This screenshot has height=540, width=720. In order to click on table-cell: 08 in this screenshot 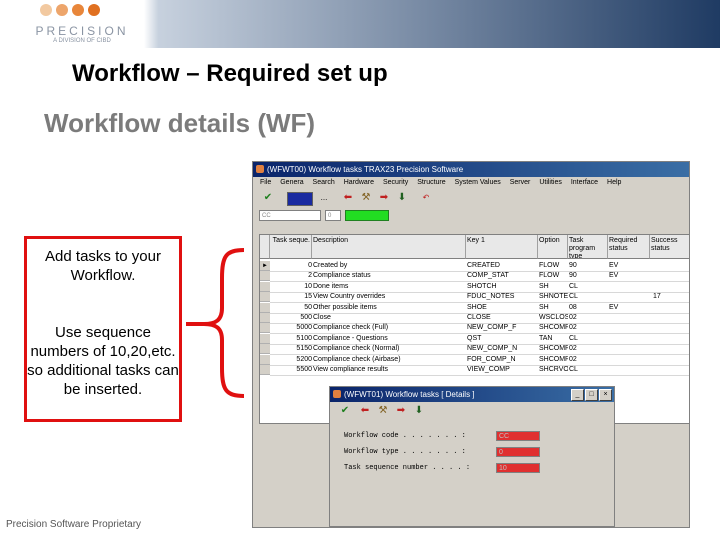, I will do `click(588, 308)`.